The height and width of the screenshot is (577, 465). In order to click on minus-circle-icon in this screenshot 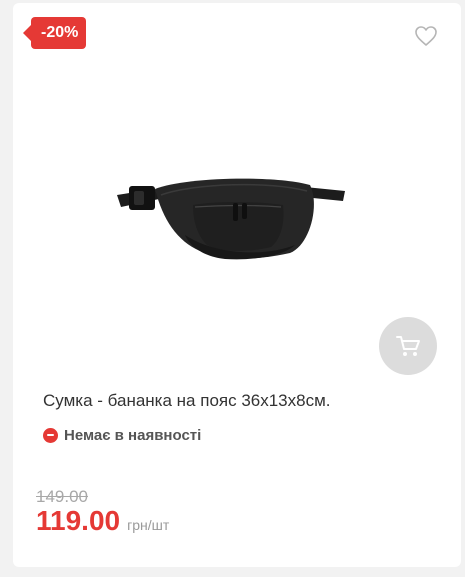, I will do `click(50, 435)`.